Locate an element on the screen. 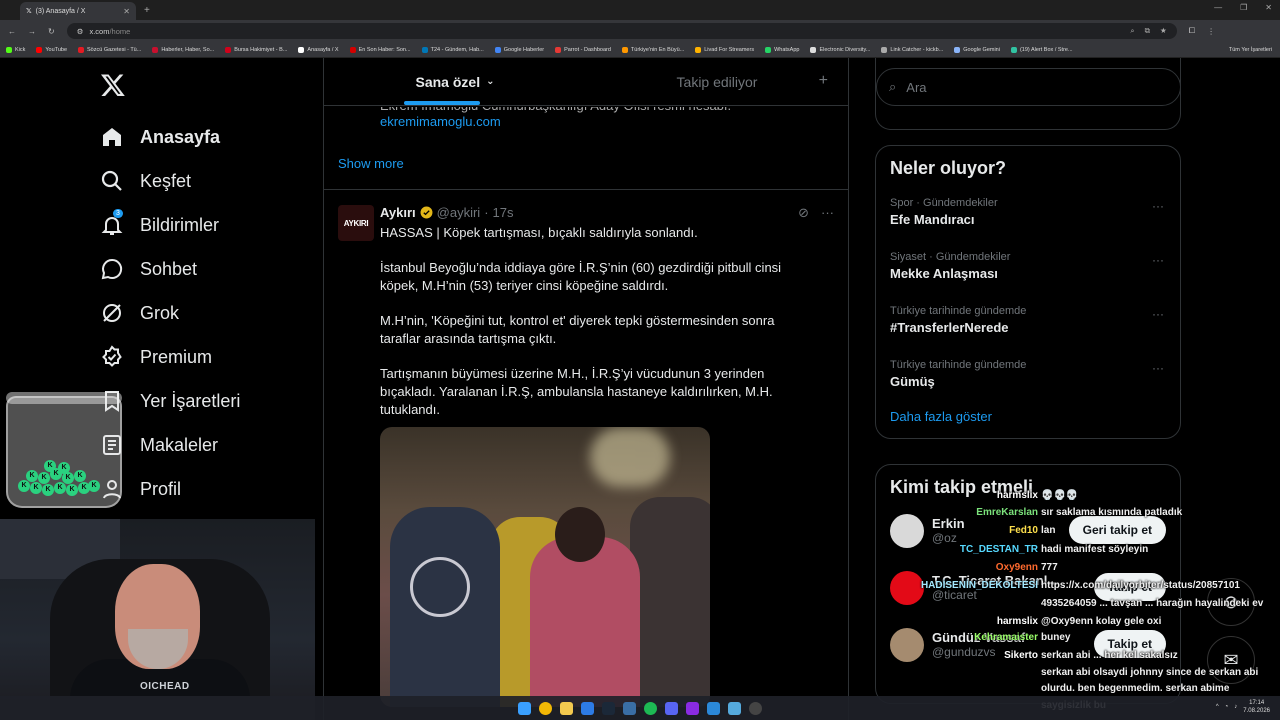 The width and height of the screenshot is (1280, 720). spotify-icon is located at coordinates (650, 708).